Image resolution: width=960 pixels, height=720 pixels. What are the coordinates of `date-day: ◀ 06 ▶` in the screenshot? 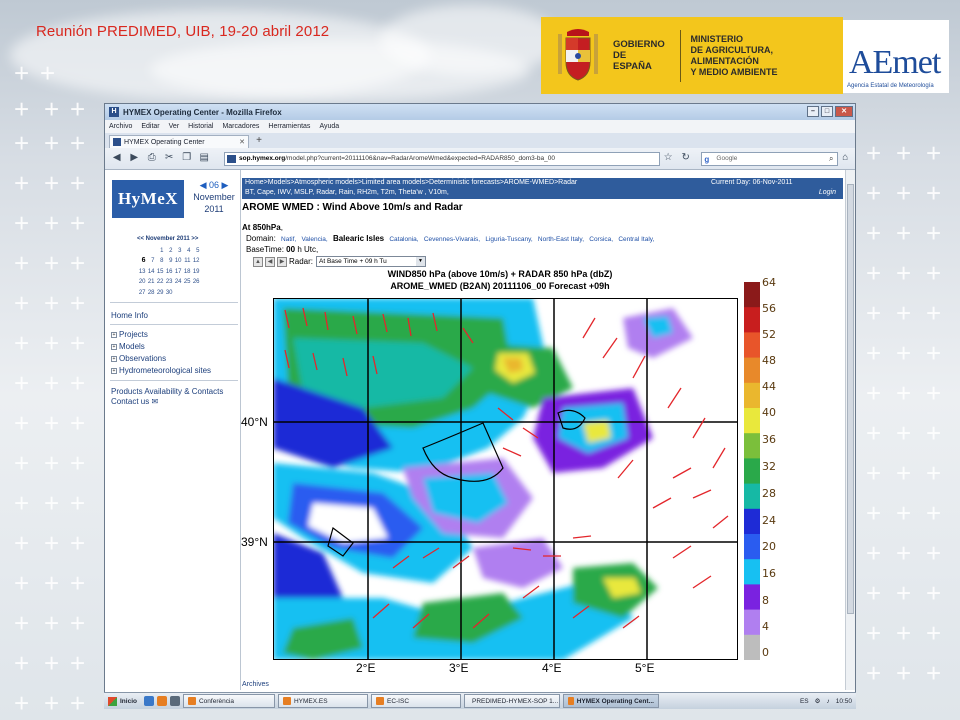 It's located at (214, 185).